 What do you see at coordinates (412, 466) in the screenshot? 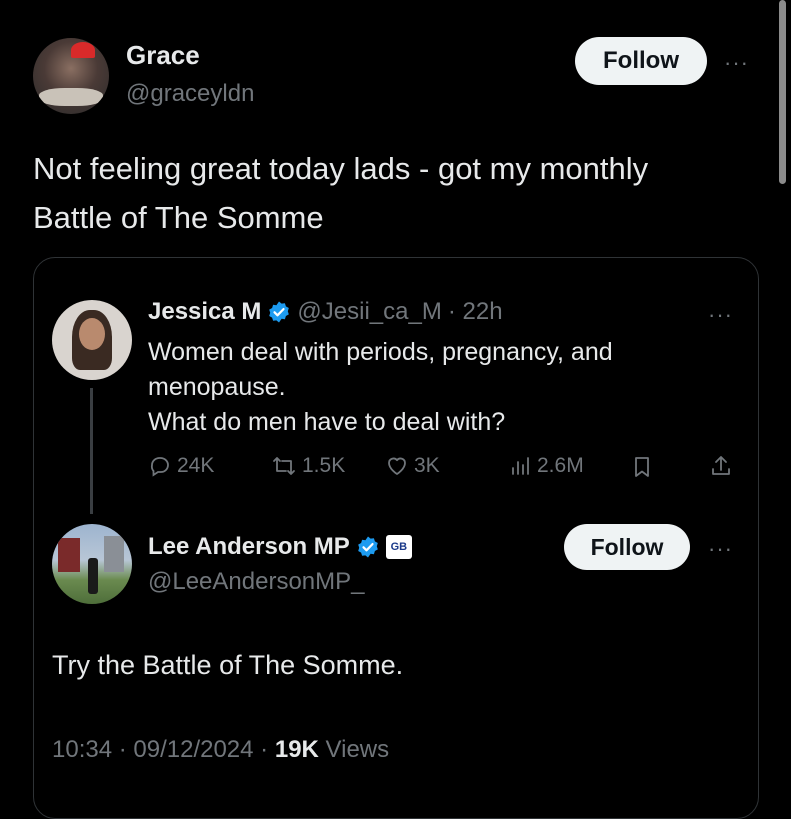
I see `like-stat: 3K` at bounding box center [412, 466].